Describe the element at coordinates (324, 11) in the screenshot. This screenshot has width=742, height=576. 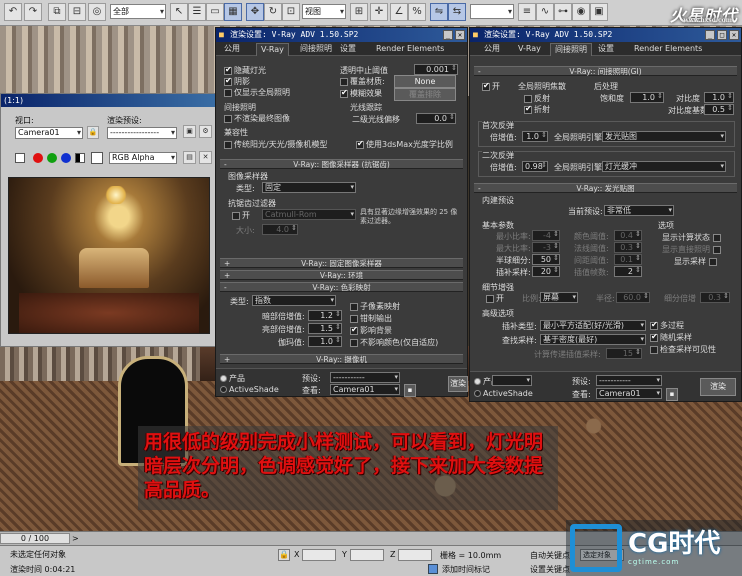
I see `reference-coord-select: 视图` at that location.